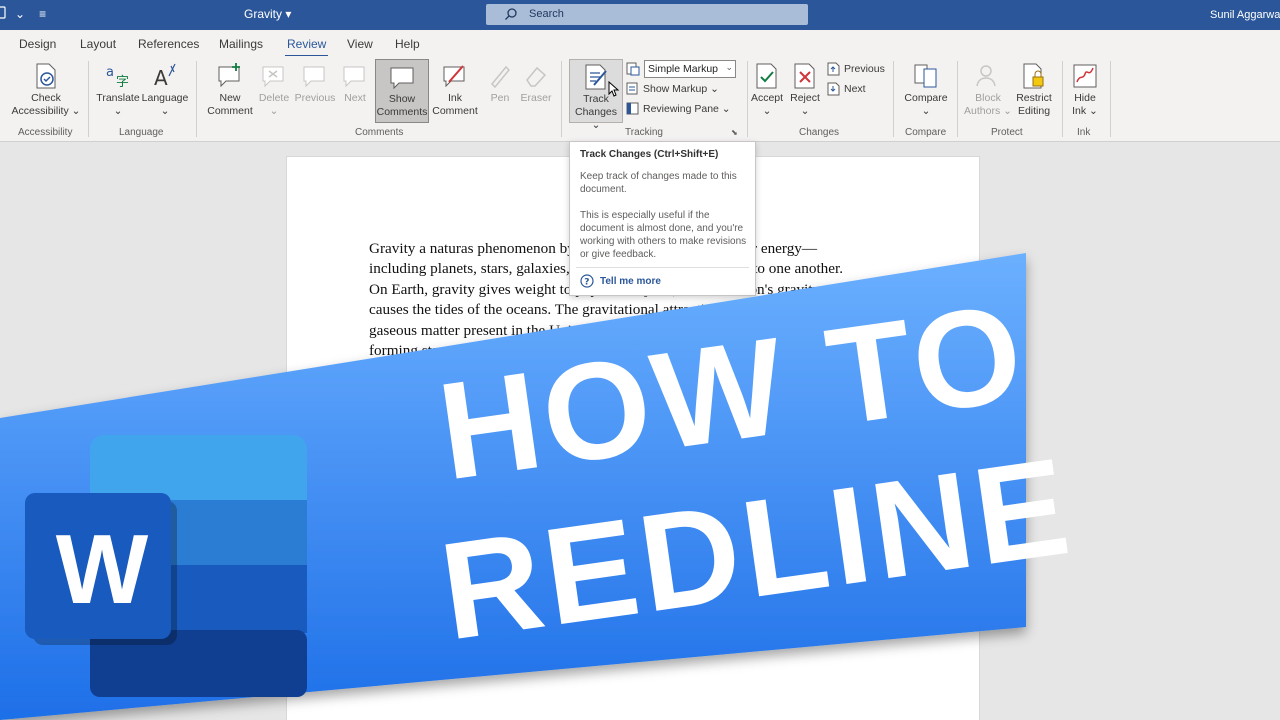  Describe the element at coordinates (536, 83) in the screenshot. I see `eraser-button: Eraser` at that location.